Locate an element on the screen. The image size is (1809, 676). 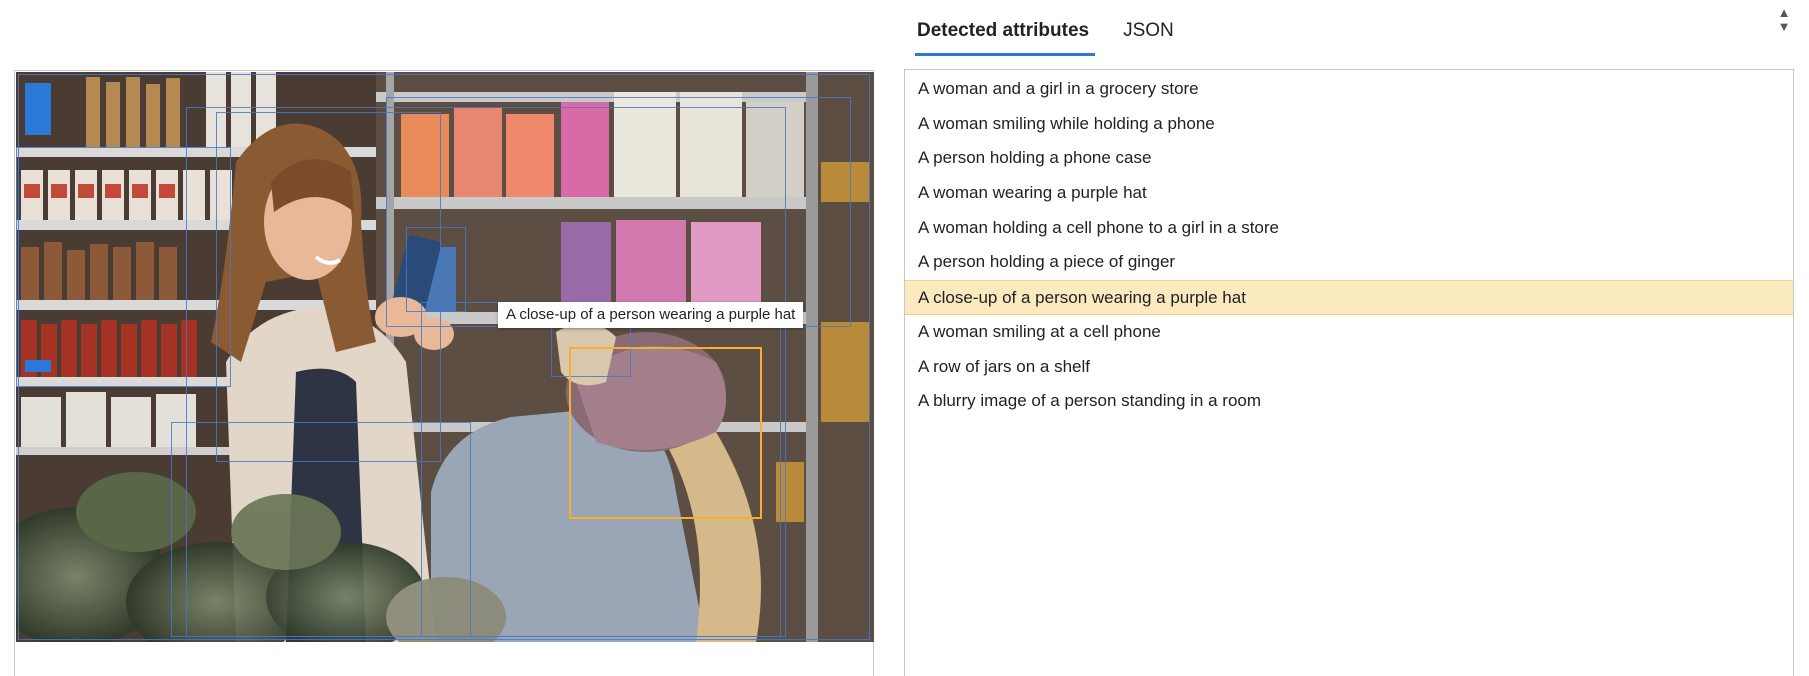
list-item: A woman smiling at a cell phone is located at coordinates (1349, 332).